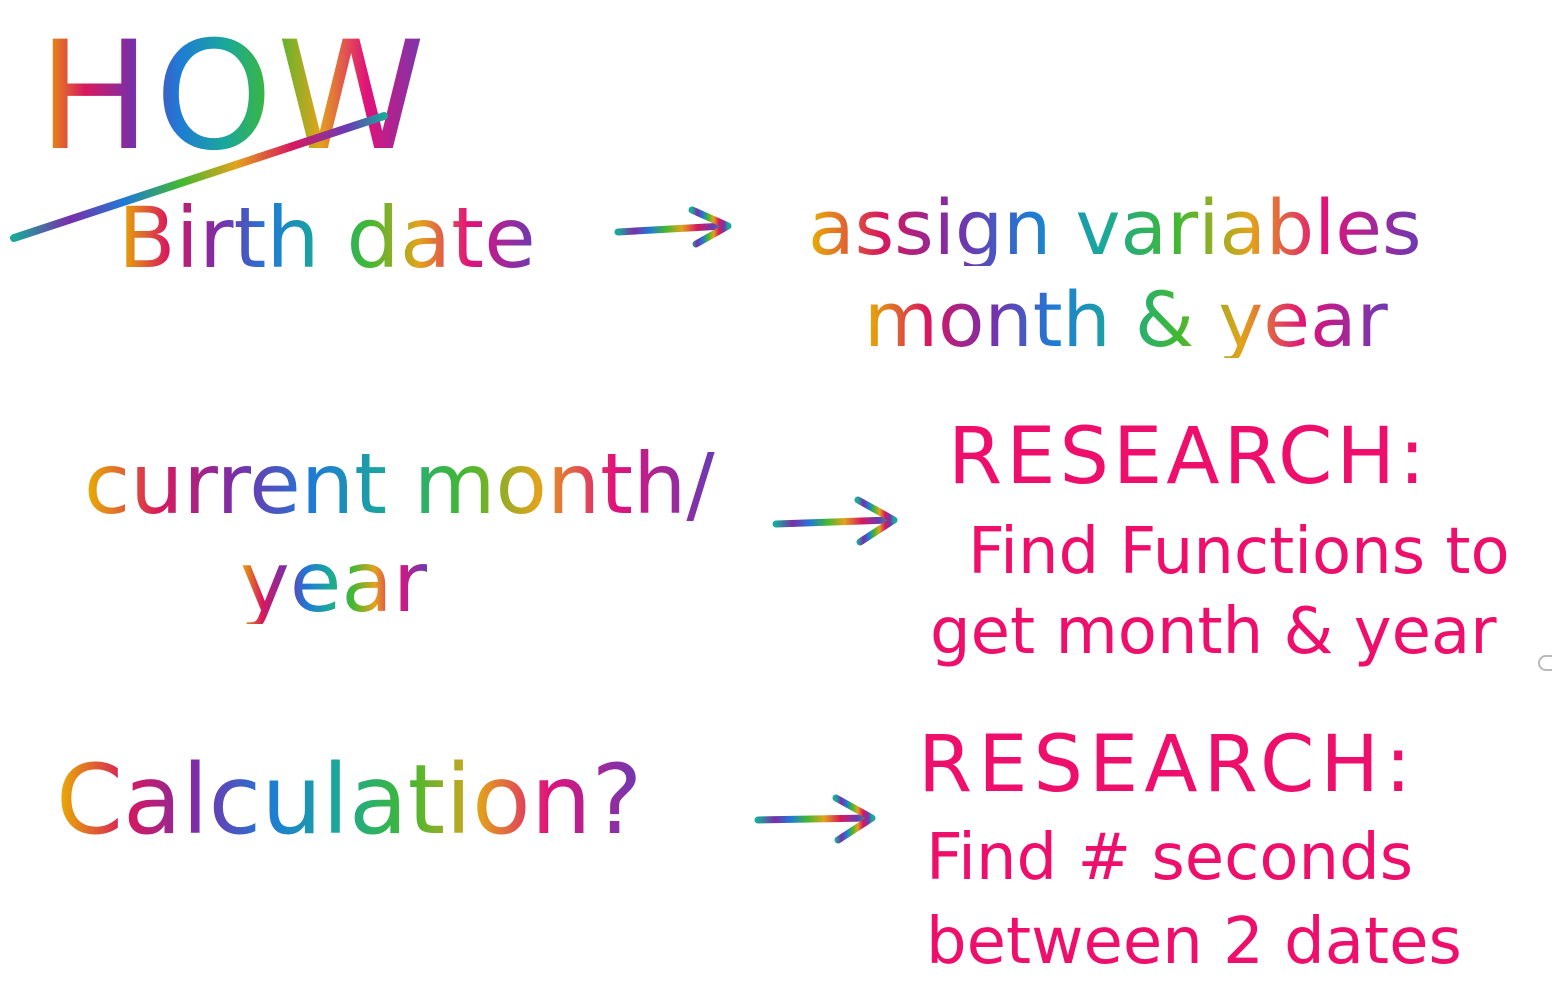 This screenshot has width=1552, height=1002. I want to click on row3-research-line2: Find # seconds, so click(1170, 858).